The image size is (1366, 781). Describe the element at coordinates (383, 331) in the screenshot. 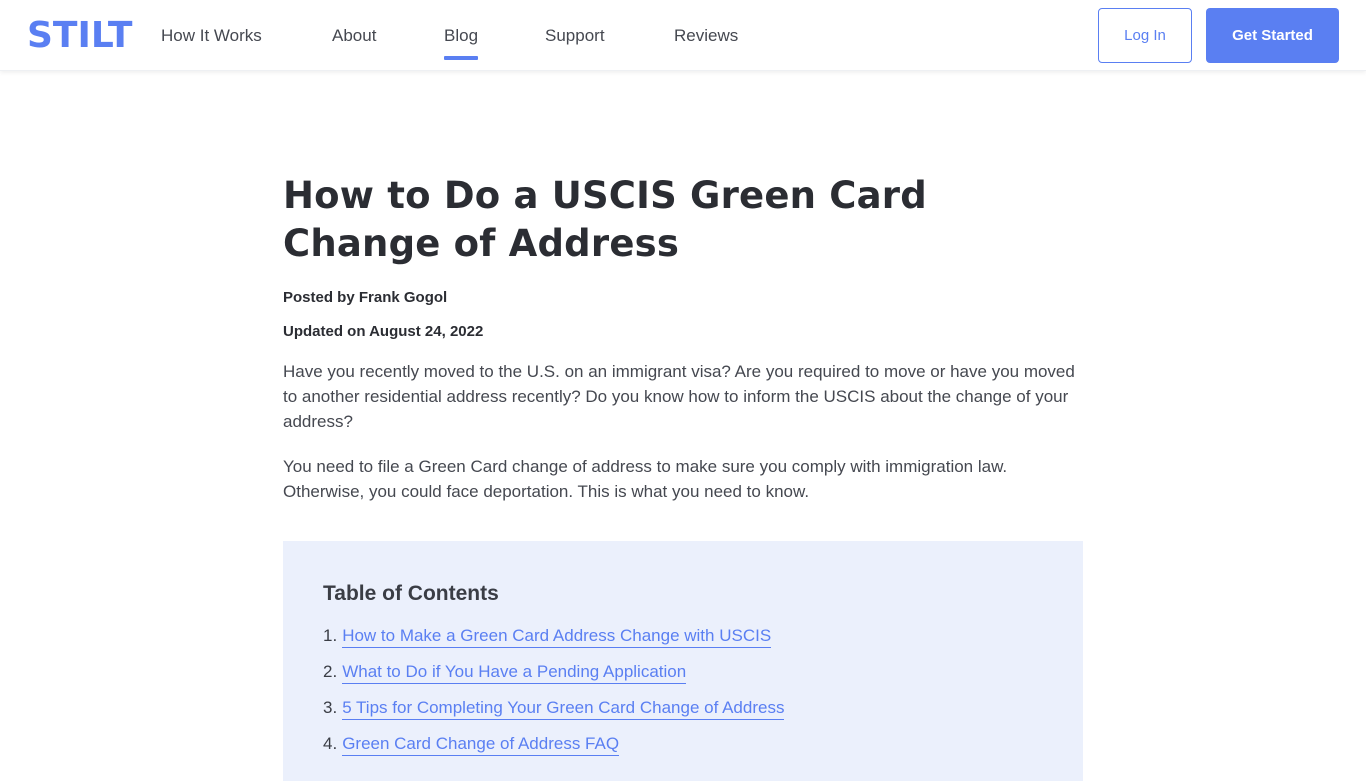

I see `updated-date: Updated on August 24, 2022` at that location.